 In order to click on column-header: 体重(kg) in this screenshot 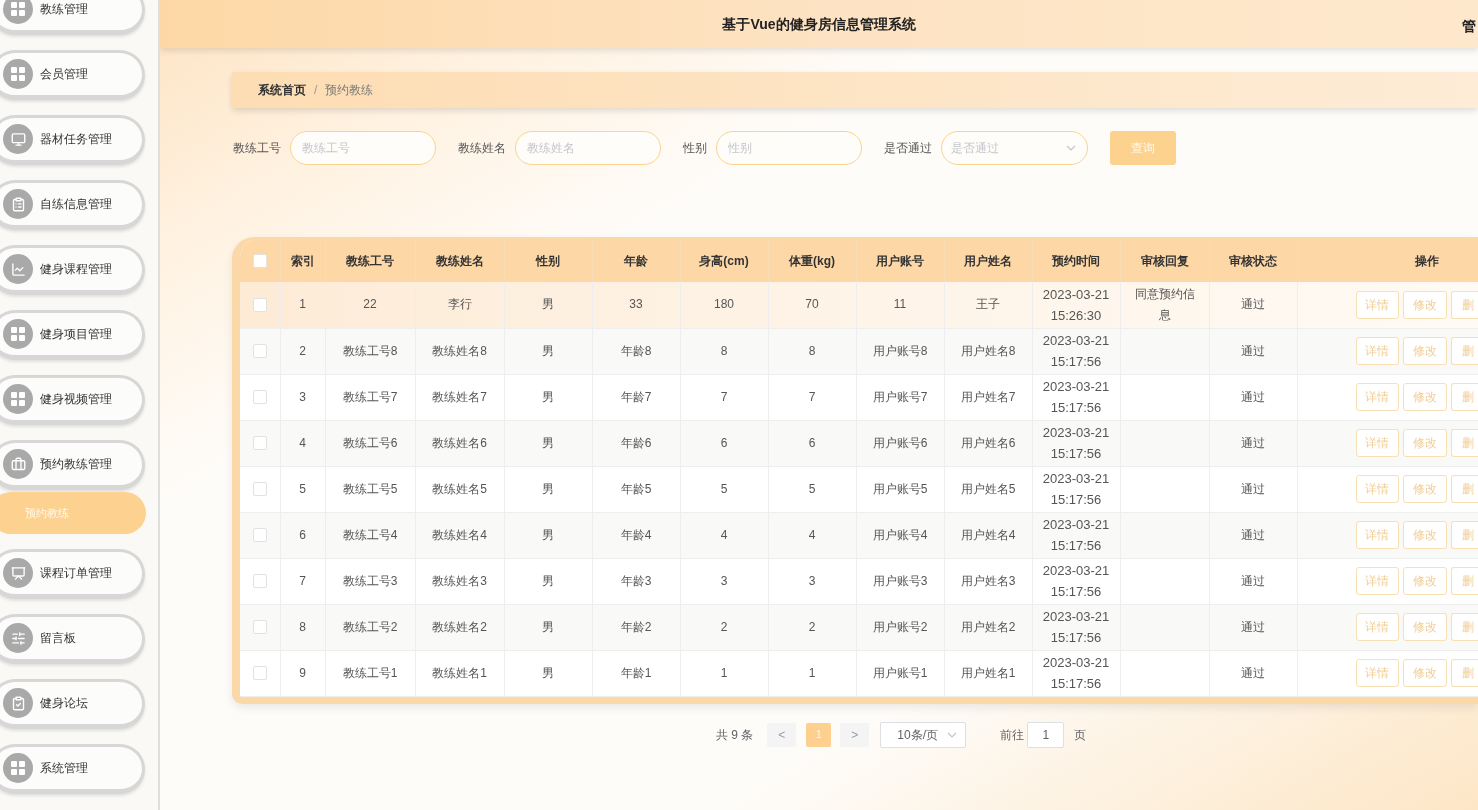, I will do `click(812, 261)`.